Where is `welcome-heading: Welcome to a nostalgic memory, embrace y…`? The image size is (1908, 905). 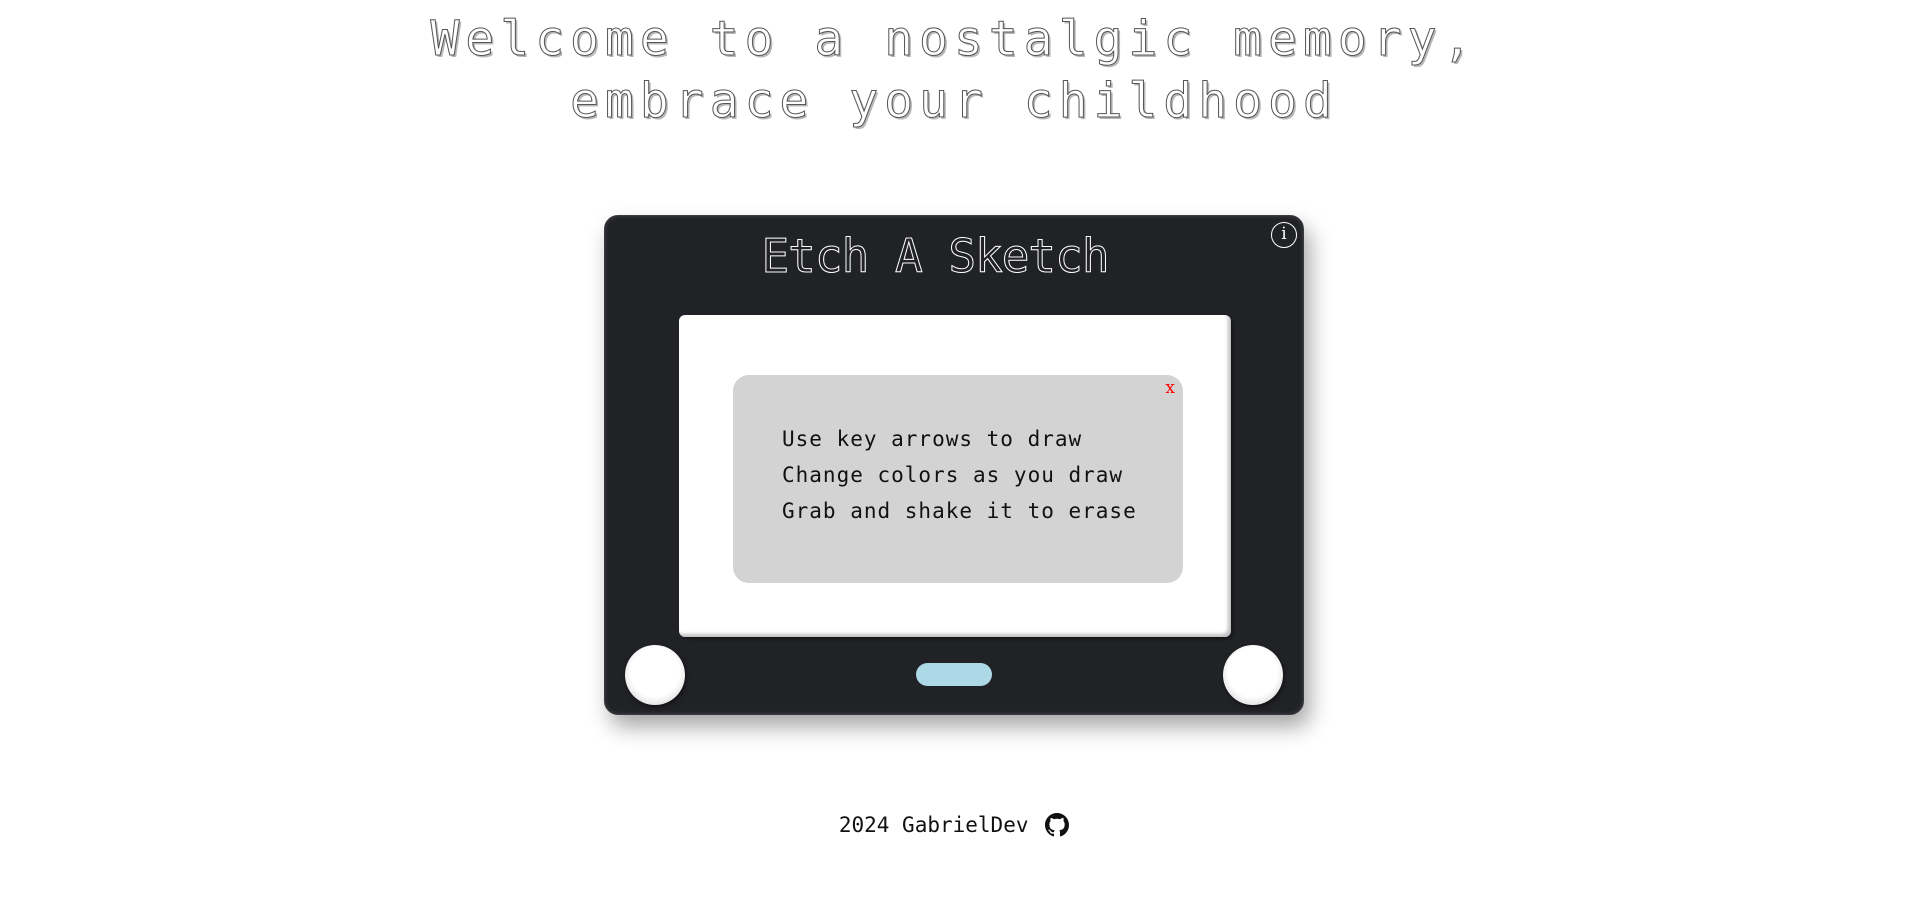
welcome-heading: Welcome to a nostalgic memory, embrace y… is located at coordinates (954, 70).